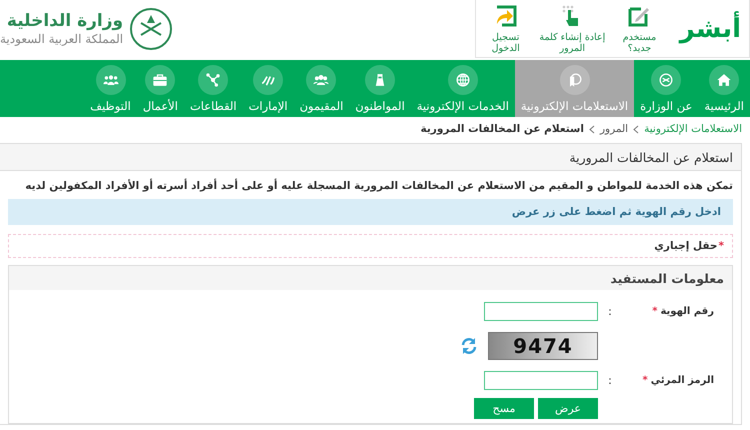 This screenshot has height=430, width=750. What do you see at coordinates (568, 408) in the screenshot?
I see `submit-button: عرض` at bounding box center [568, 408].